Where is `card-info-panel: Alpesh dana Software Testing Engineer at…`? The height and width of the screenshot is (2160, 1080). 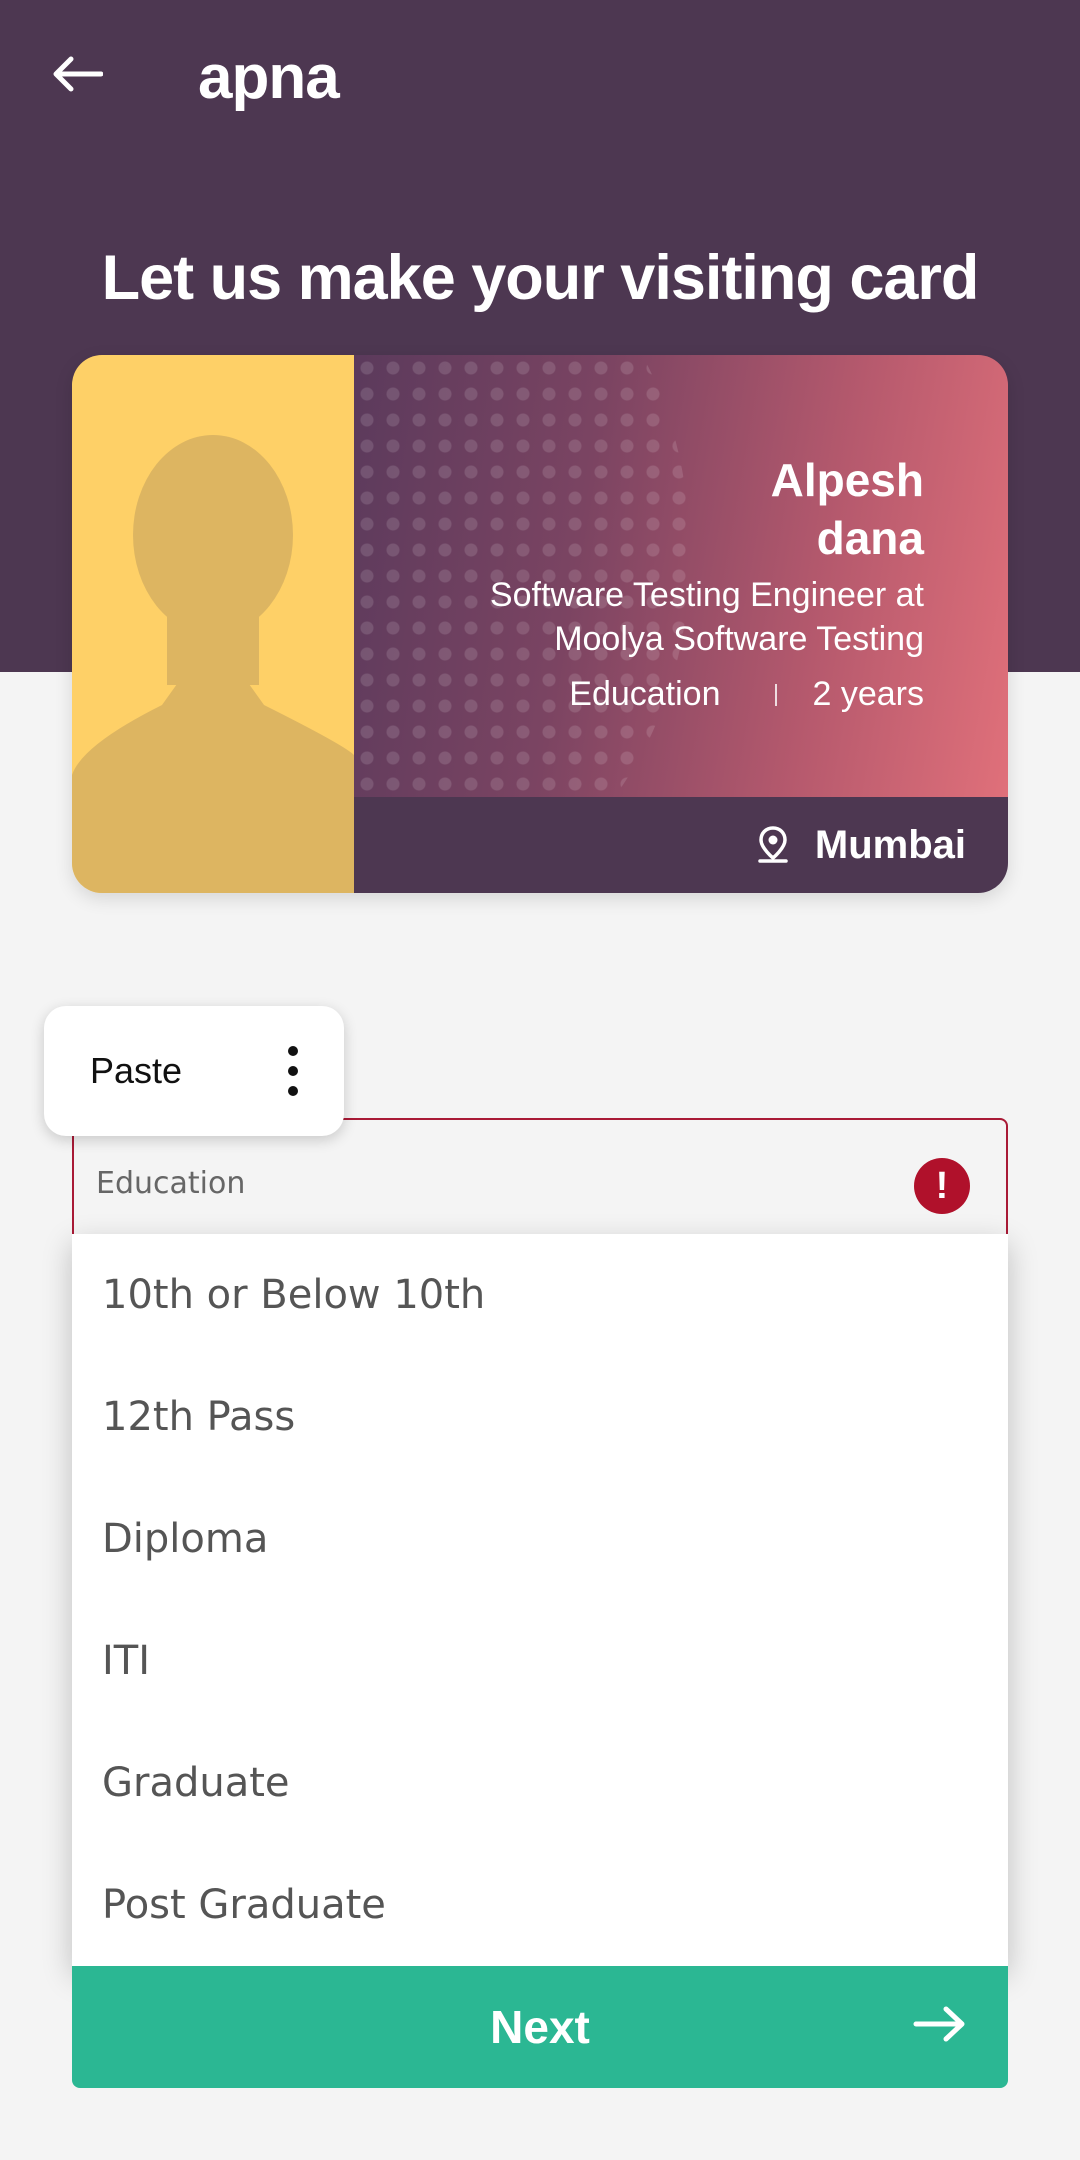 card-info-panel: Alpesh dana Software Testing Engineer at… is located at coordinates (681, 576).